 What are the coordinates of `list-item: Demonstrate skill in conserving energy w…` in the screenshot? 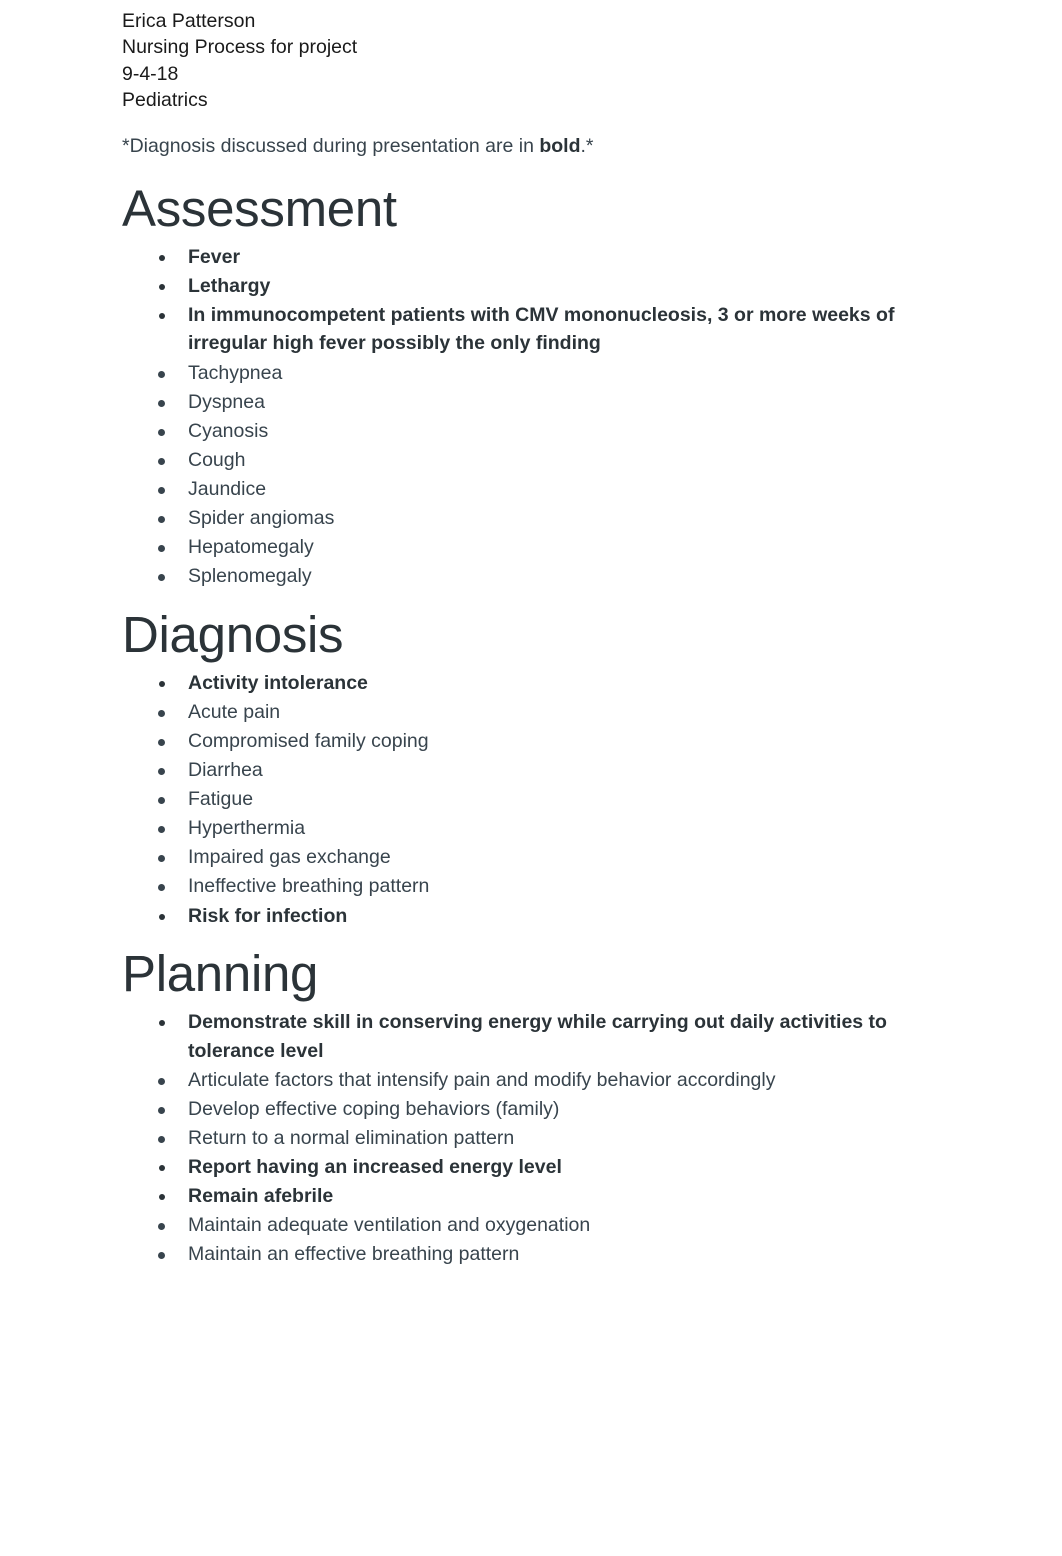 It's located at (544, 1036).